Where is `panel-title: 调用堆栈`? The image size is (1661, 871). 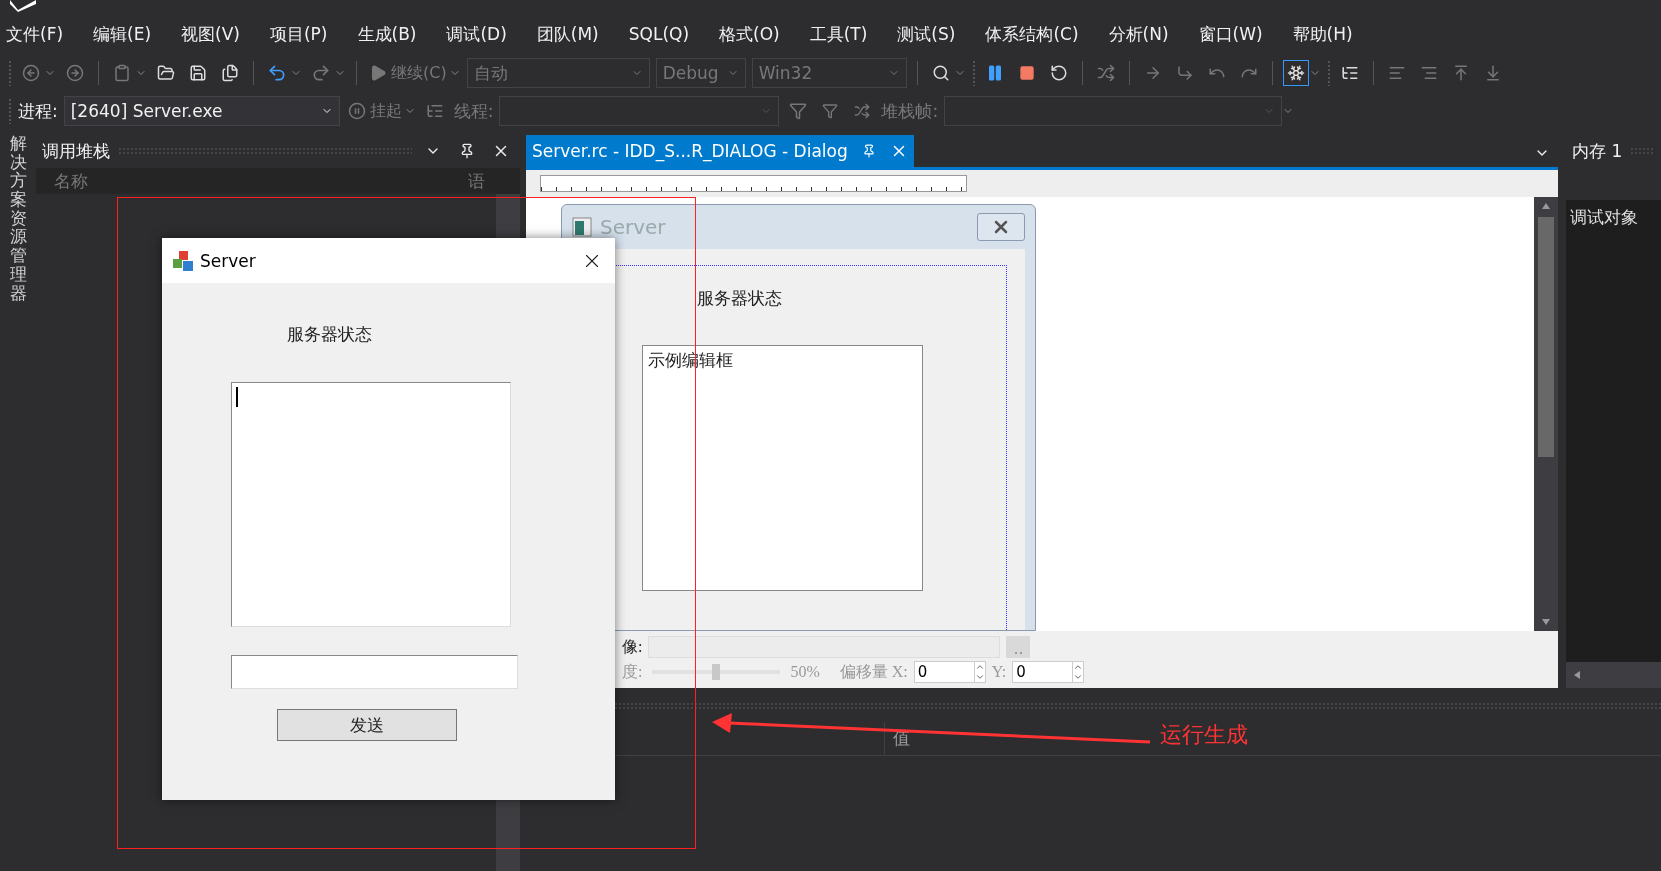 panel-title: 调用堆栈 is located at coordinates (76, 151).